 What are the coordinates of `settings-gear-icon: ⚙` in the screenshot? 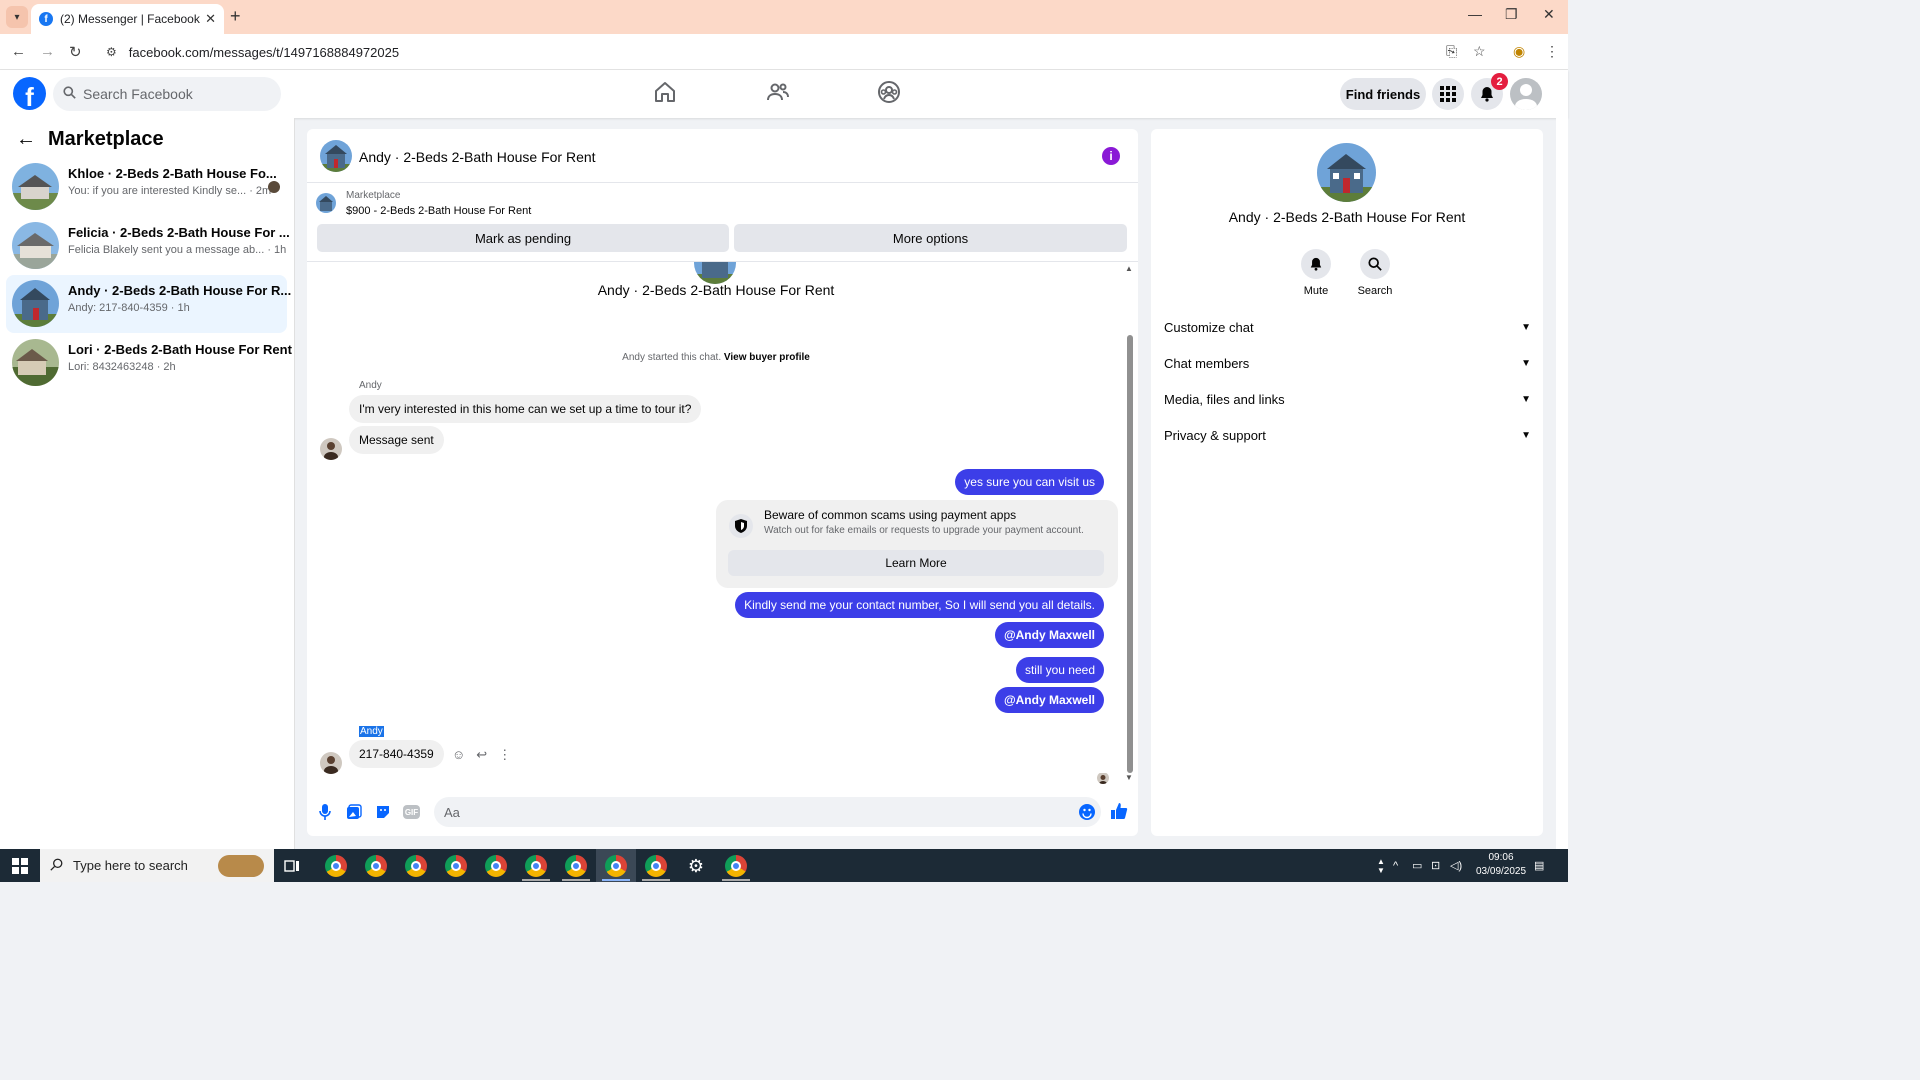 It's located at (696, 866).